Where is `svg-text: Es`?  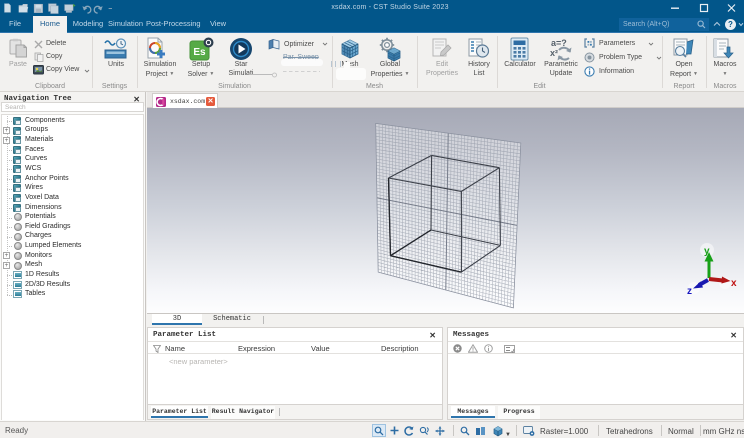
svg-text: Es is located at coordinates (199, 52).